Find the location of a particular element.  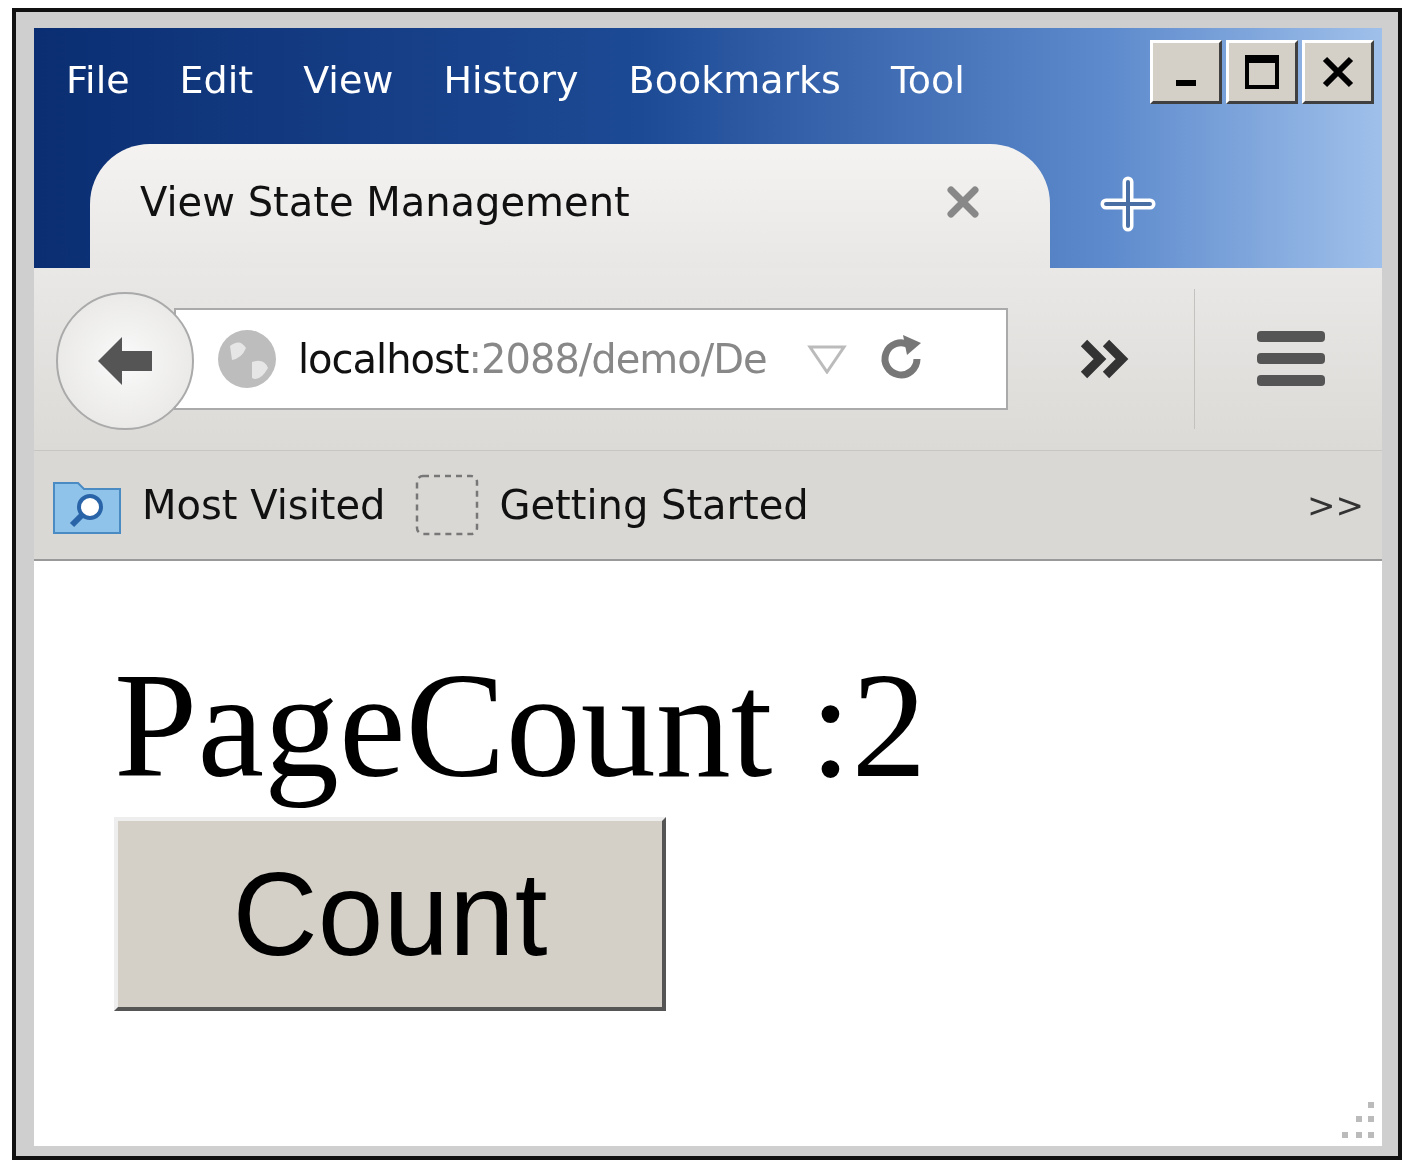

minimize-icon is located at coordinates (1186, 83).